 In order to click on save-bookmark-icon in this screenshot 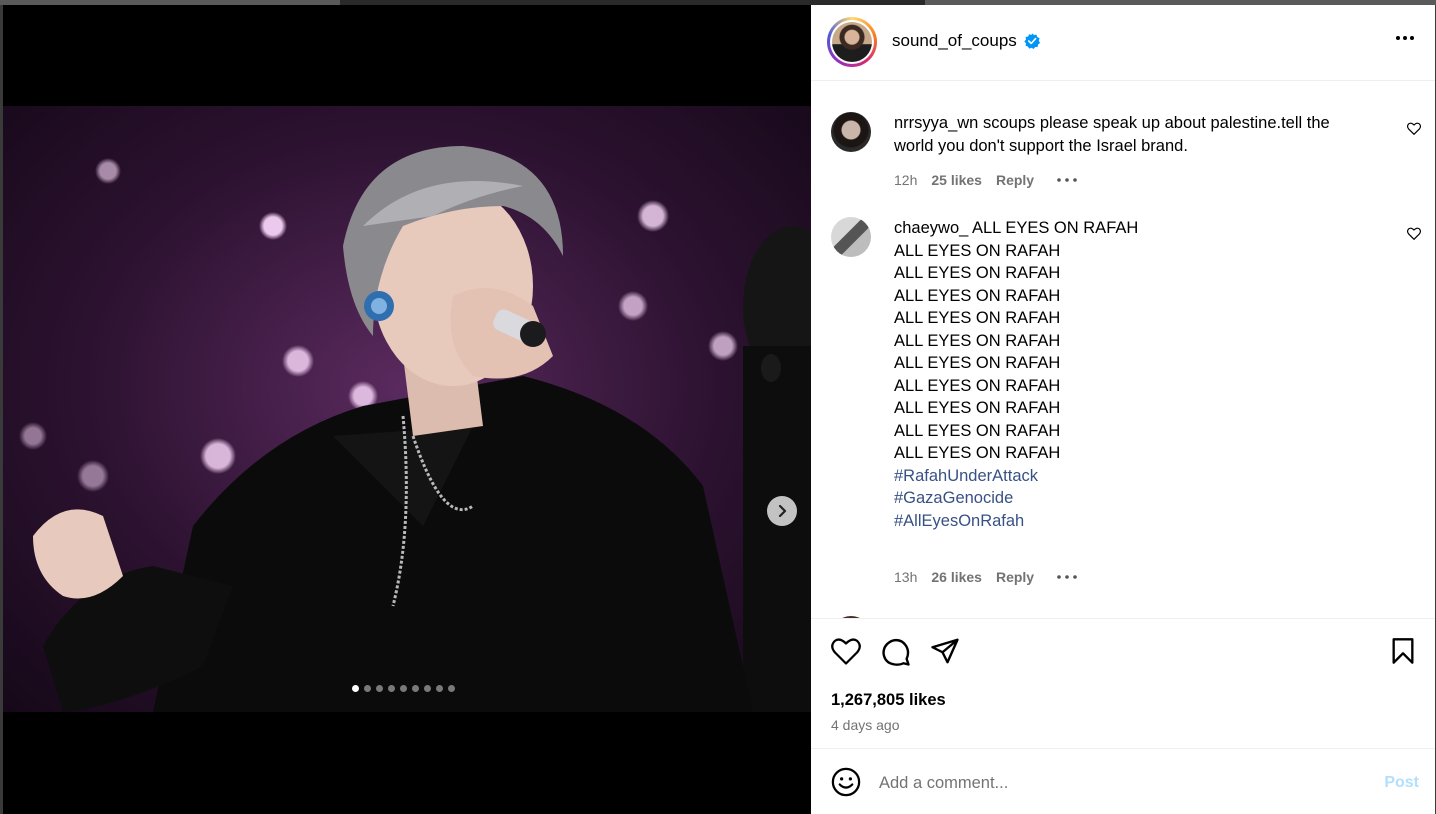, I will do `click(1403, 651)`.